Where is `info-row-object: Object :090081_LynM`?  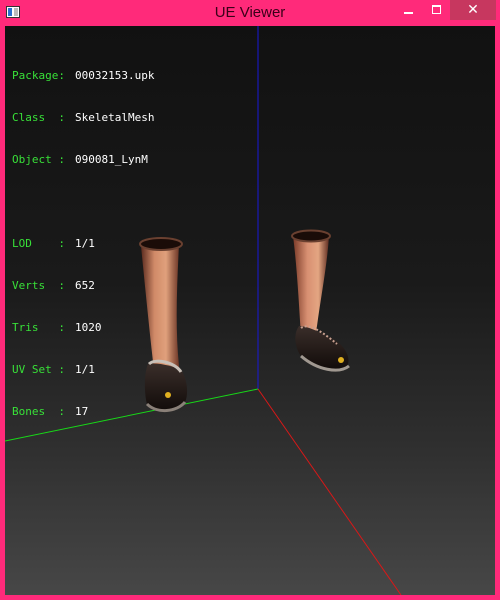
info-row-object: Object :090081_LynM is located at coordinates (80, 159).